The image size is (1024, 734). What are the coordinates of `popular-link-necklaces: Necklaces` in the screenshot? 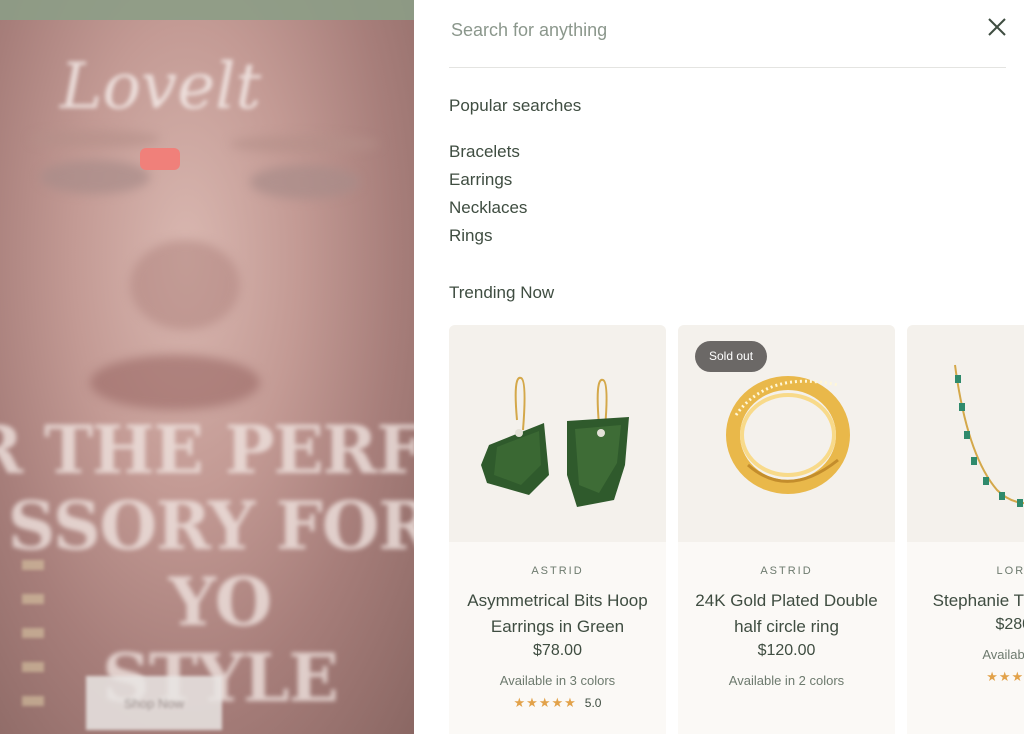 It's located at (488, 212).